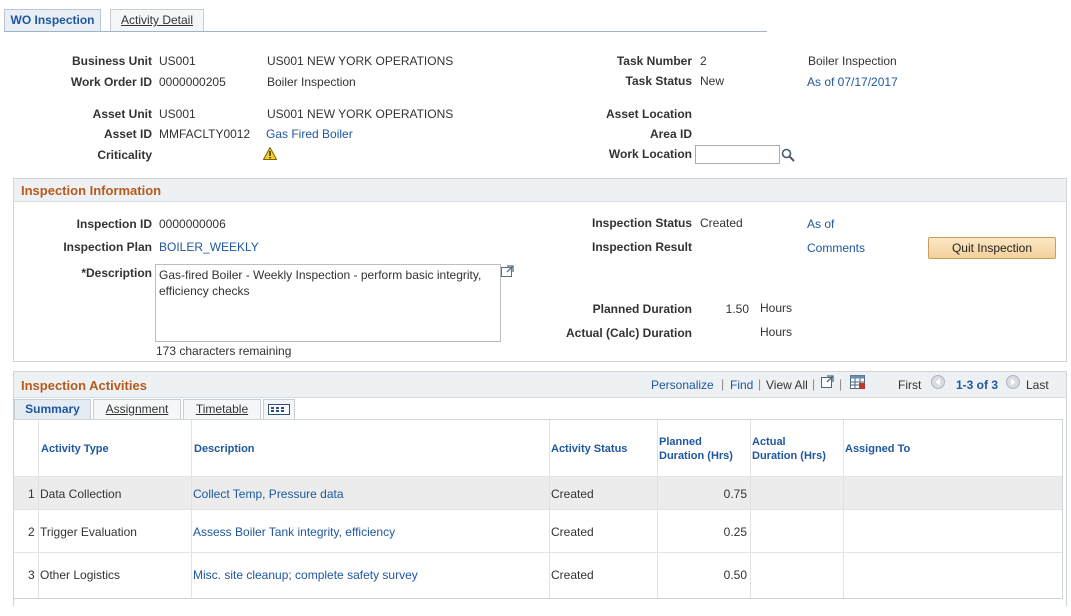  Describe the element at coordinates (628, 333) in the screenshot. I see `actual-duration-label: Actual (Calc) Duration` at that location.